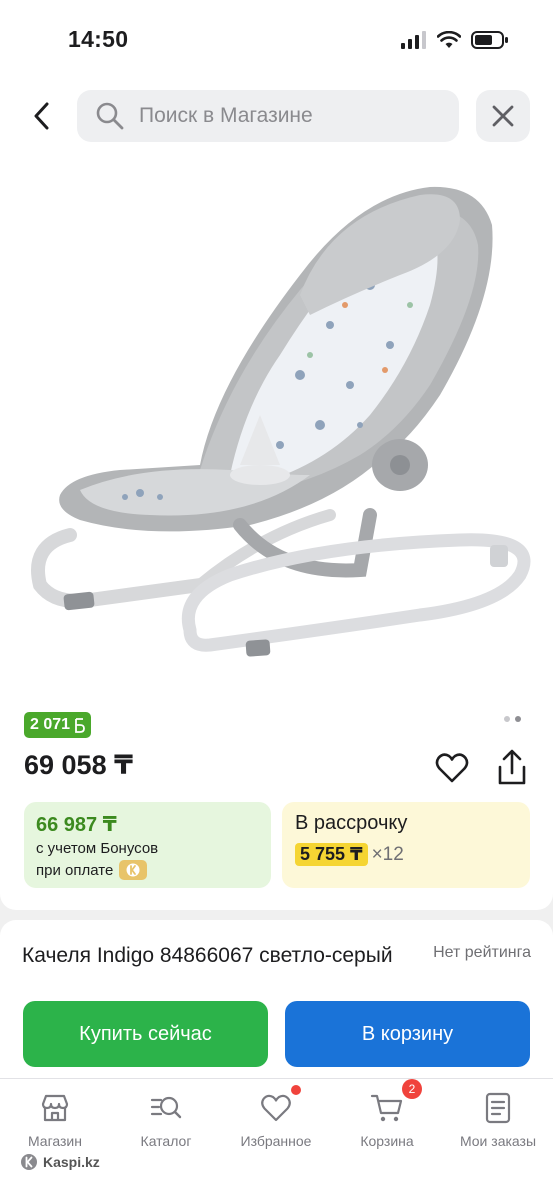 The height and width of the screenshot is (1200, 553). Describe the element at coordinates (98, 39) in the screenshot. I see `status-time: 14:50` at that location.